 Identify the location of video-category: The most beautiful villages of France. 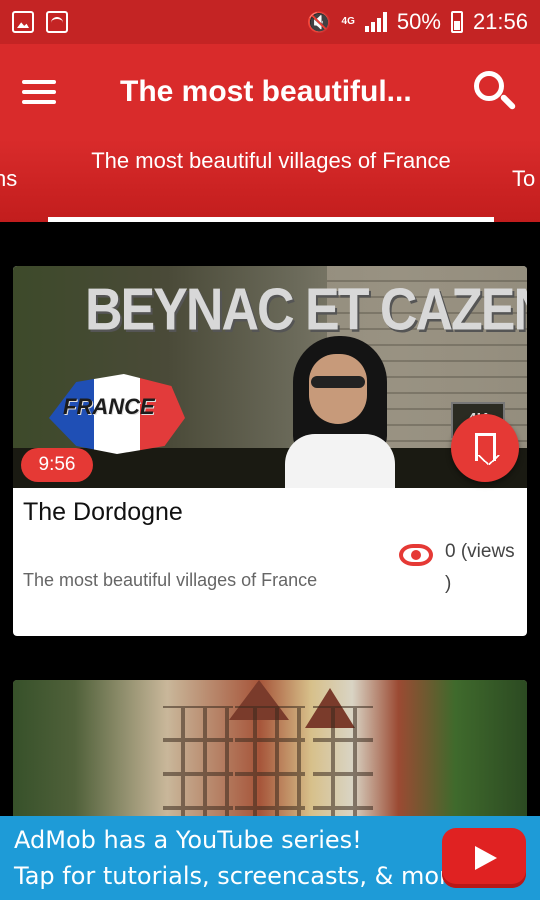
(170, 580).